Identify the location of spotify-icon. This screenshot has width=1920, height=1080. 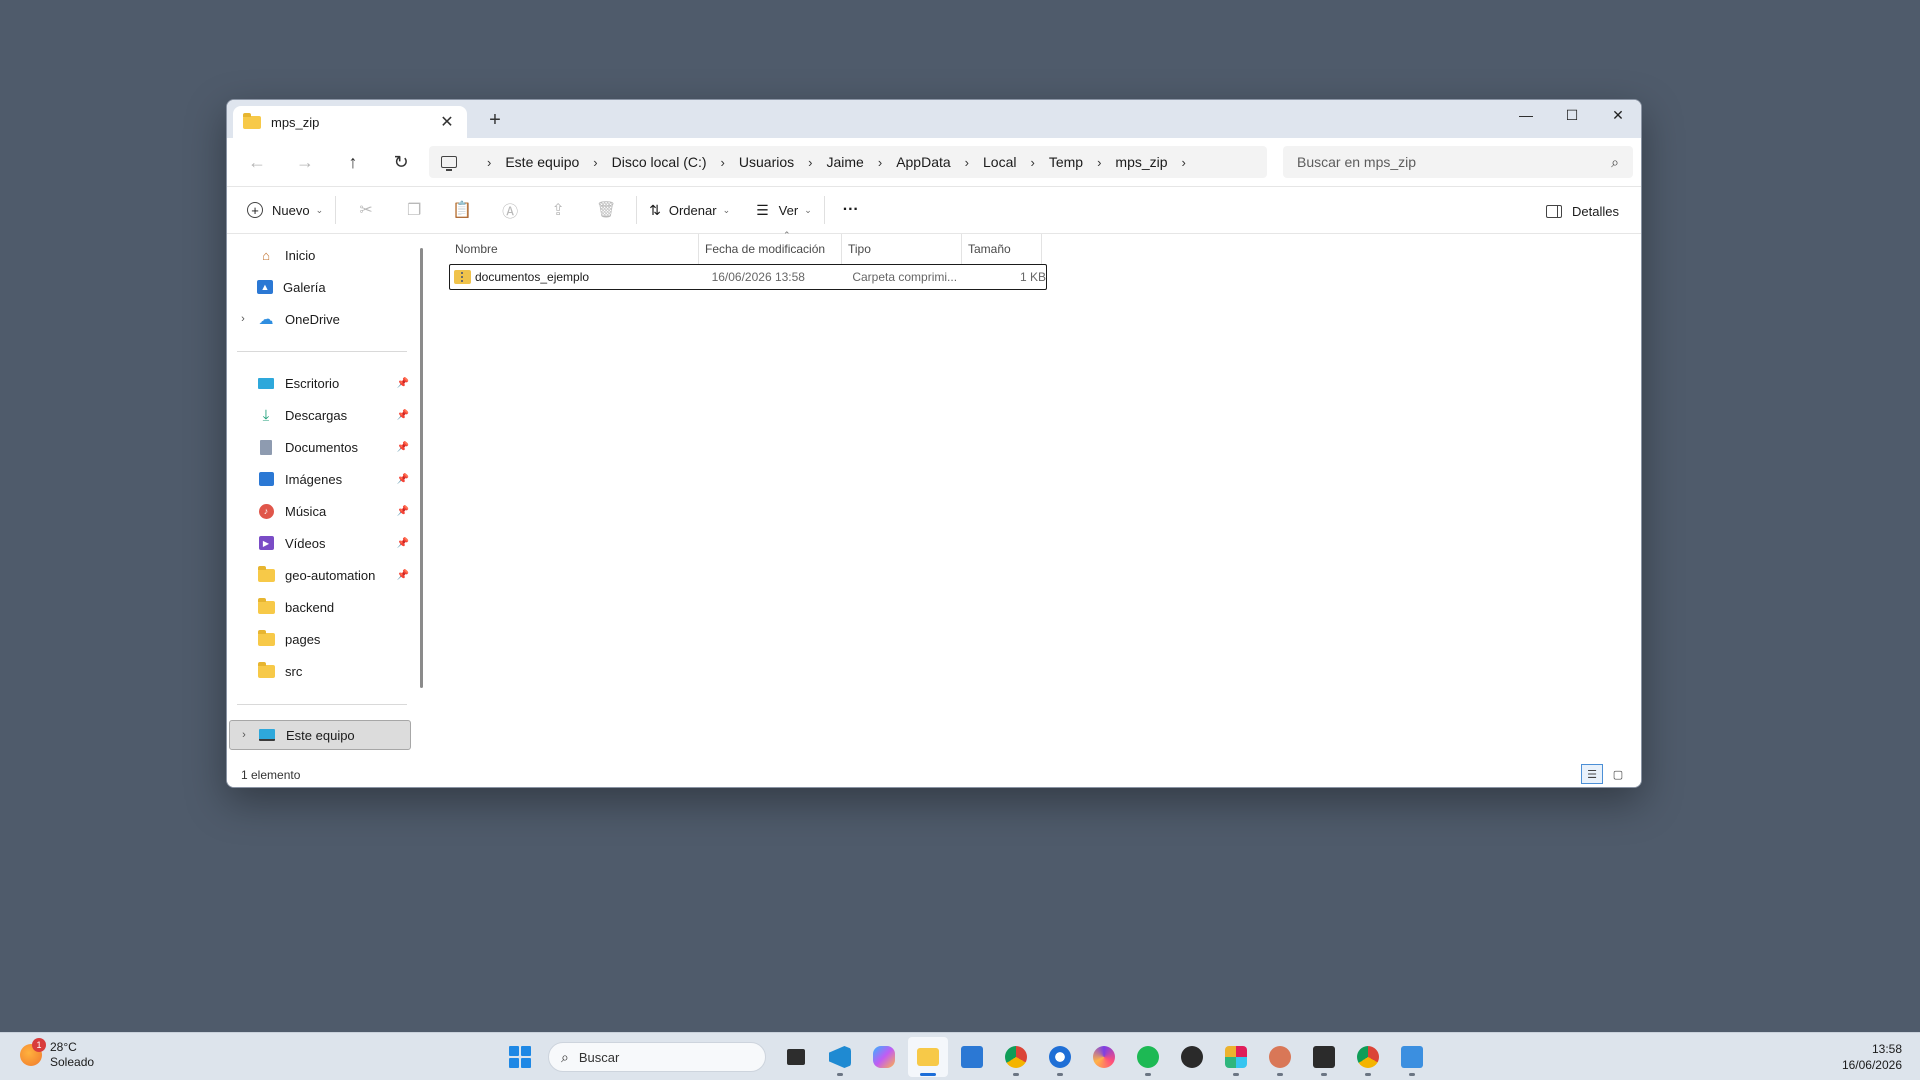
(1148, 1057).